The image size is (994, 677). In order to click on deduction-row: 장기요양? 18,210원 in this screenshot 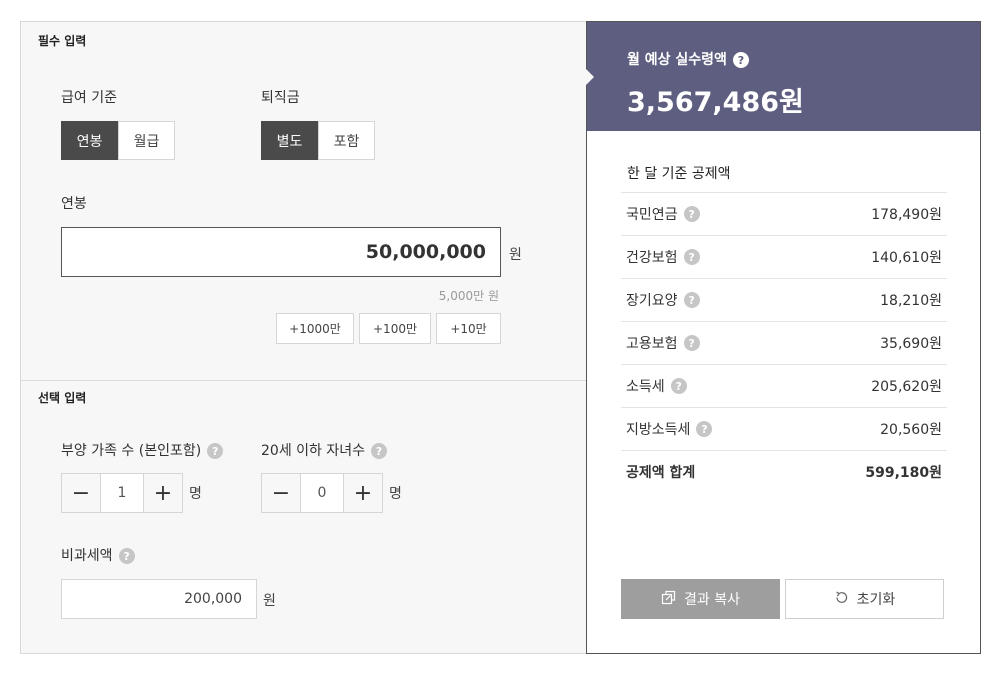, I will do `click(784, 299)`.